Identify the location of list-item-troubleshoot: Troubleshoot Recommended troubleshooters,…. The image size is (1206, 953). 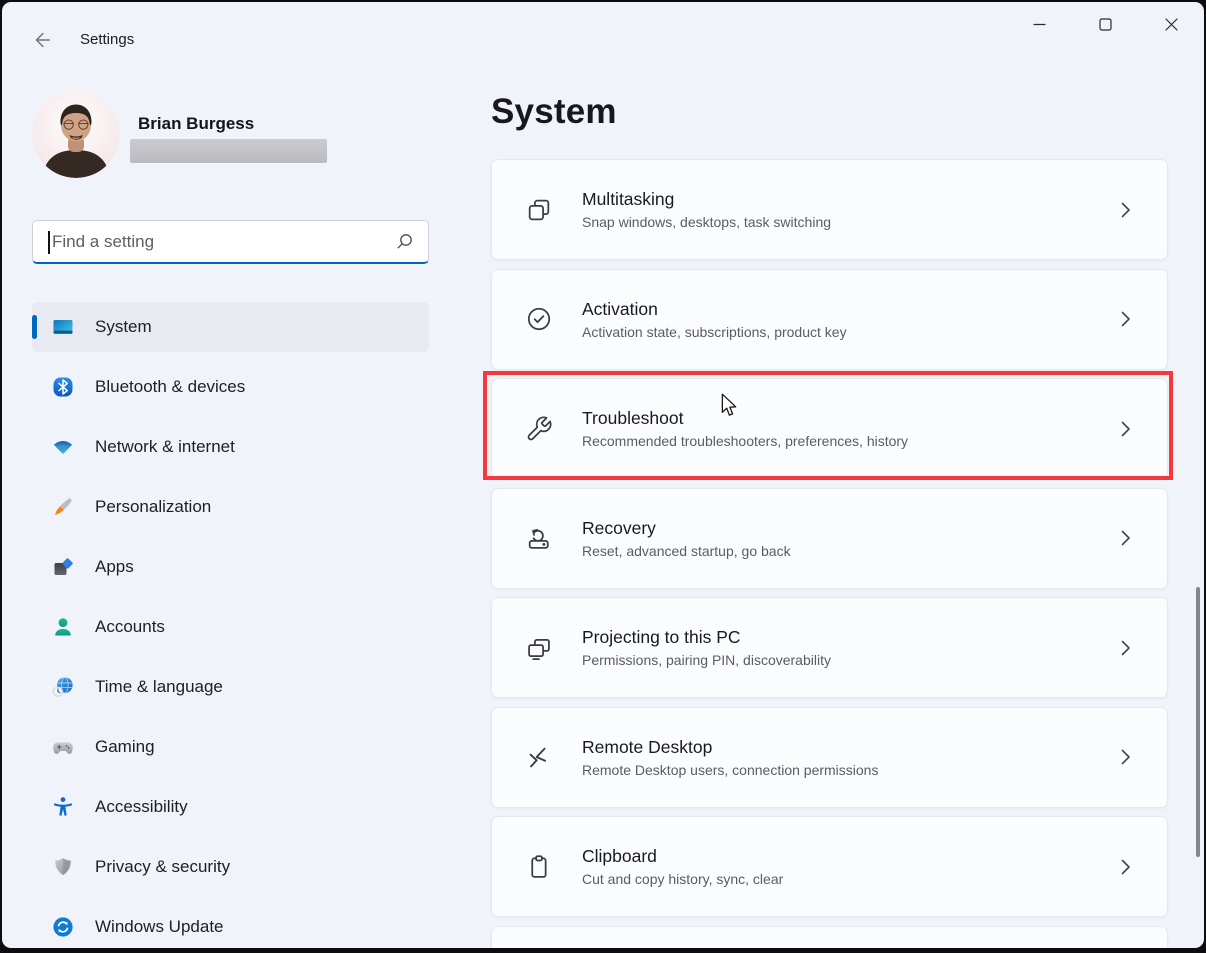
(829, 428).